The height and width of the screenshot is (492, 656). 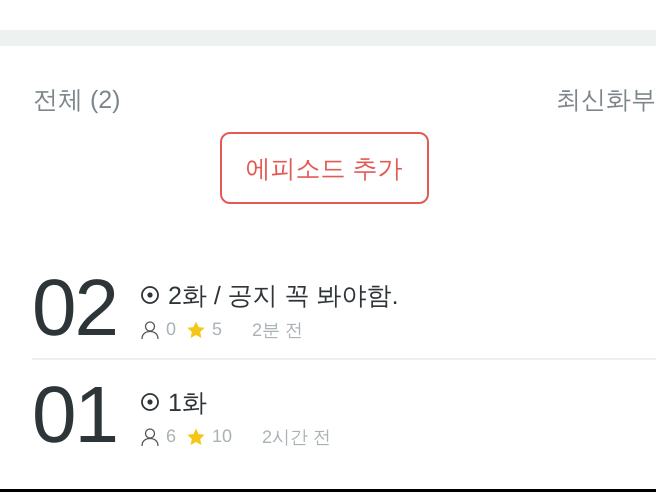 What do you see at coordinates (187, 402) in the screenshot?
I see `episode-title: 1화` at bounding box center [187, 402].